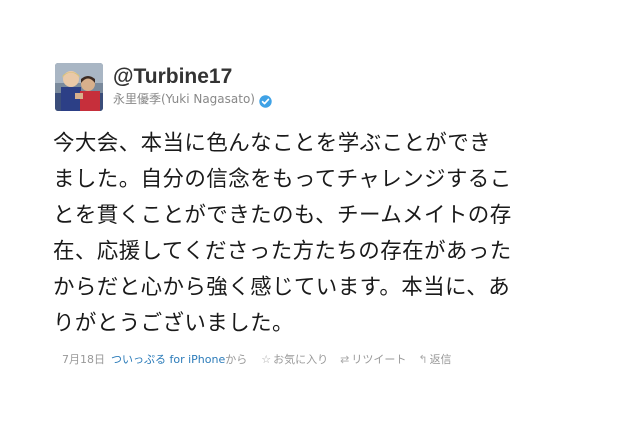  What do you see at coordinates (83, 360) in the screenshot?
I see `tweet-date-link: 7月18日` at bounding box center [83, 360].